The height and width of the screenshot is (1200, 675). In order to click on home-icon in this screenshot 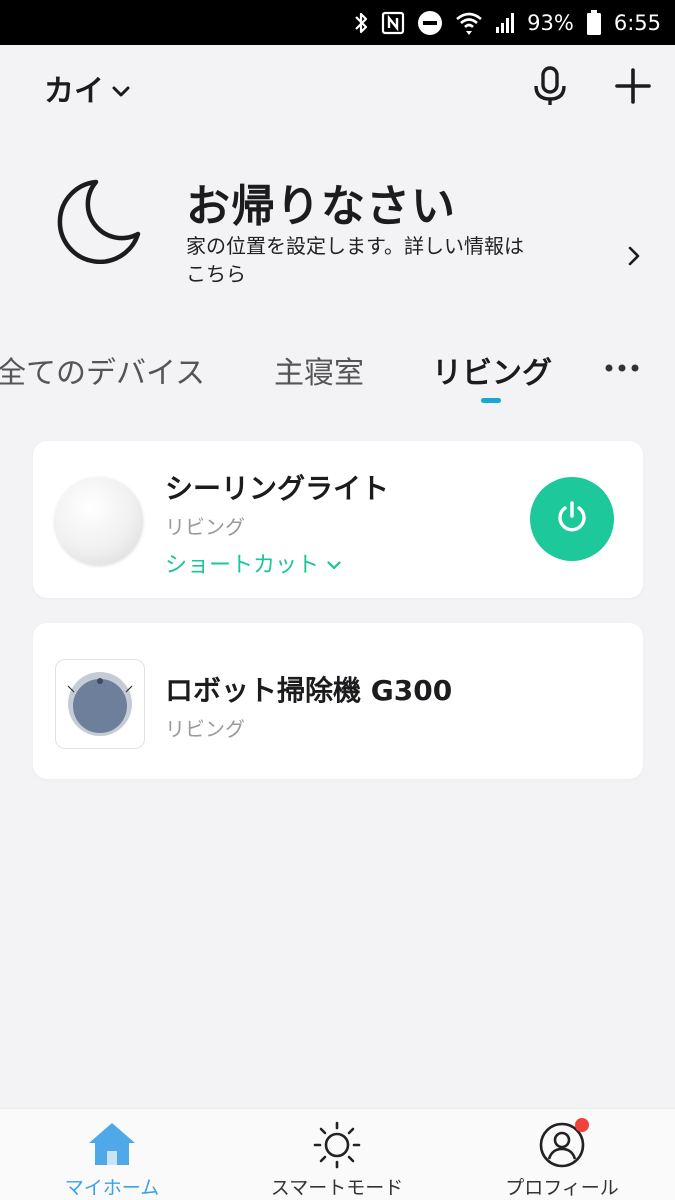, I will do `click(112, 1146)`.